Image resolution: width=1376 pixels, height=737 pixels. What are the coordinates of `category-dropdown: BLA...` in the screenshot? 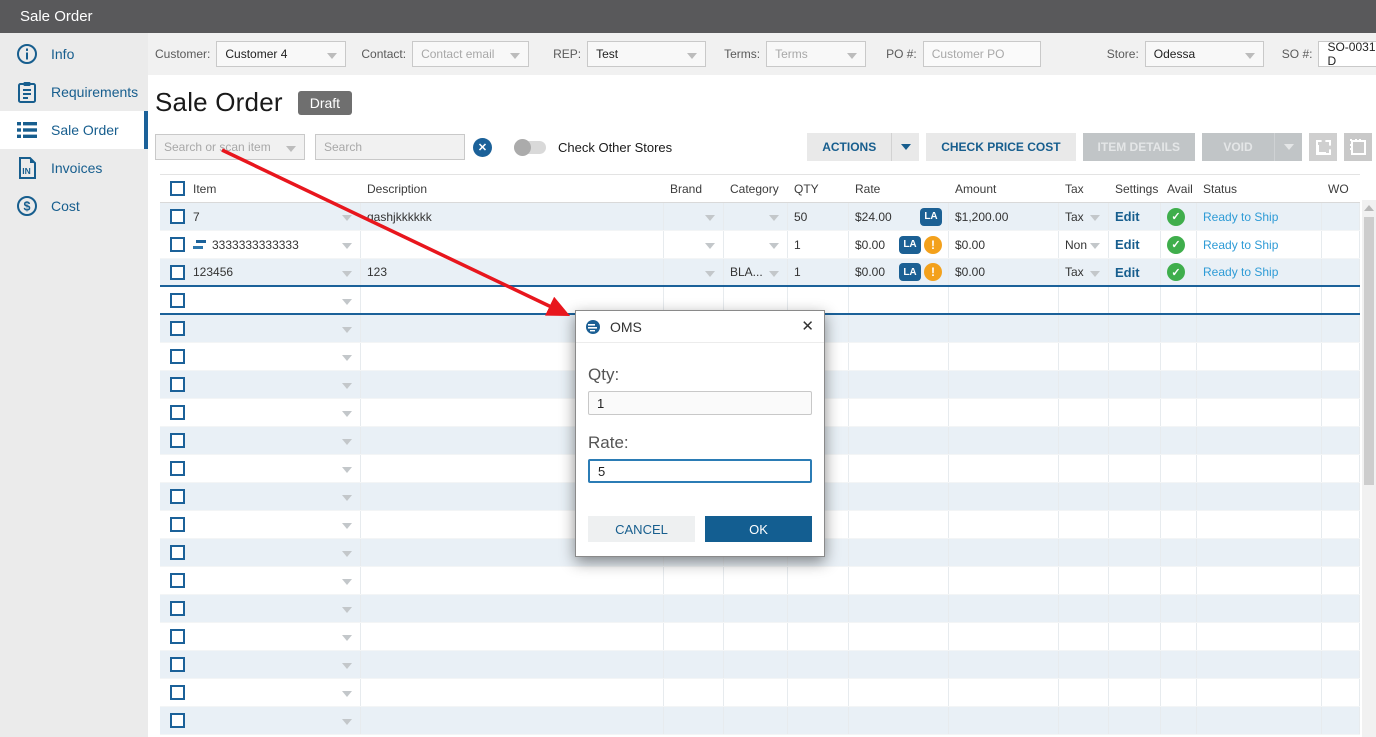 It's located at (756, 272).